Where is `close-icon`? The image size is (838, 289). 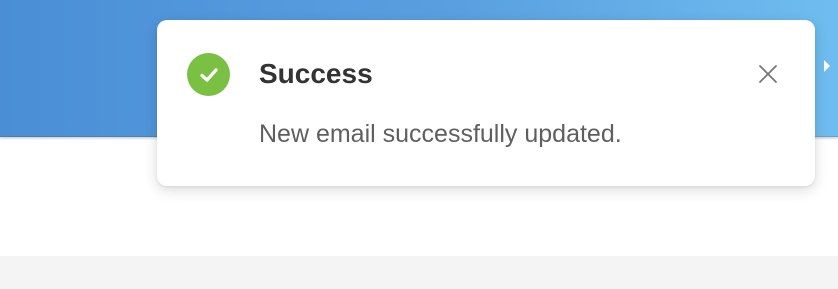
close-icon is located at coordinates (768, 74).